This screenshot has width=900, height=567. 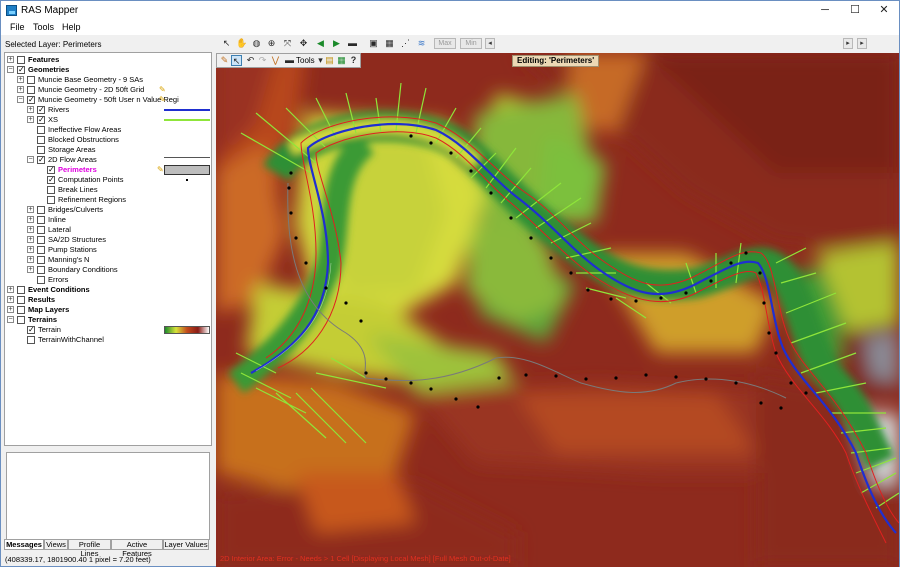 I want to click on help-icon: ?, so click(x=353, y=60).